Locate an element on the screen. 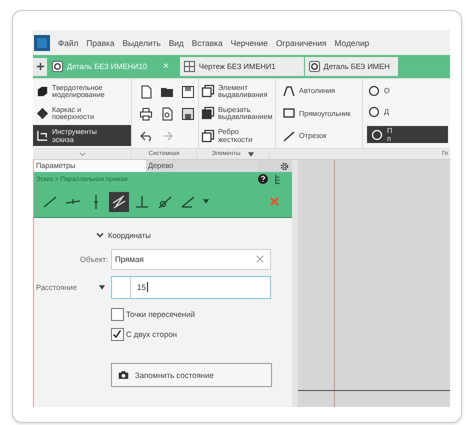  printer-icon is located at coordinates (146, 113).